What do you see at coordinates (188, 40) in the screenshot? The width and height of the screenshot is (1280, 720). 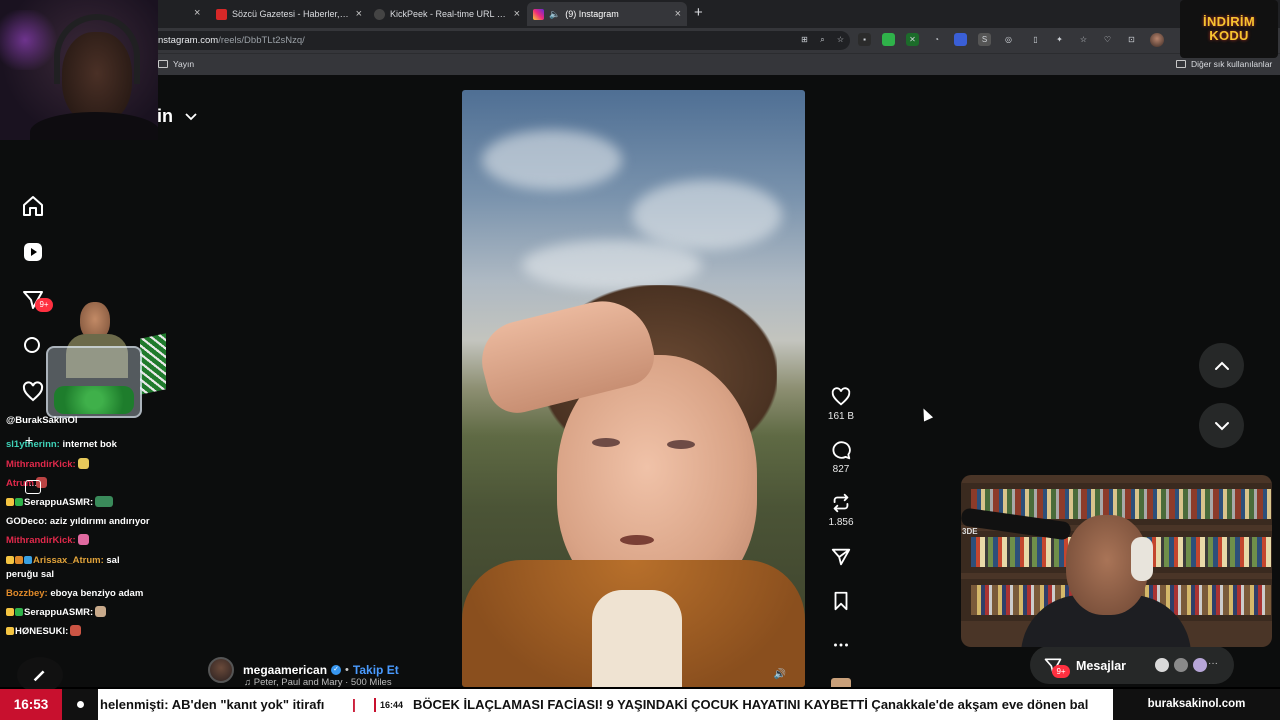 I see `url-host: nstagram.com` at bounding box center [188, 40].